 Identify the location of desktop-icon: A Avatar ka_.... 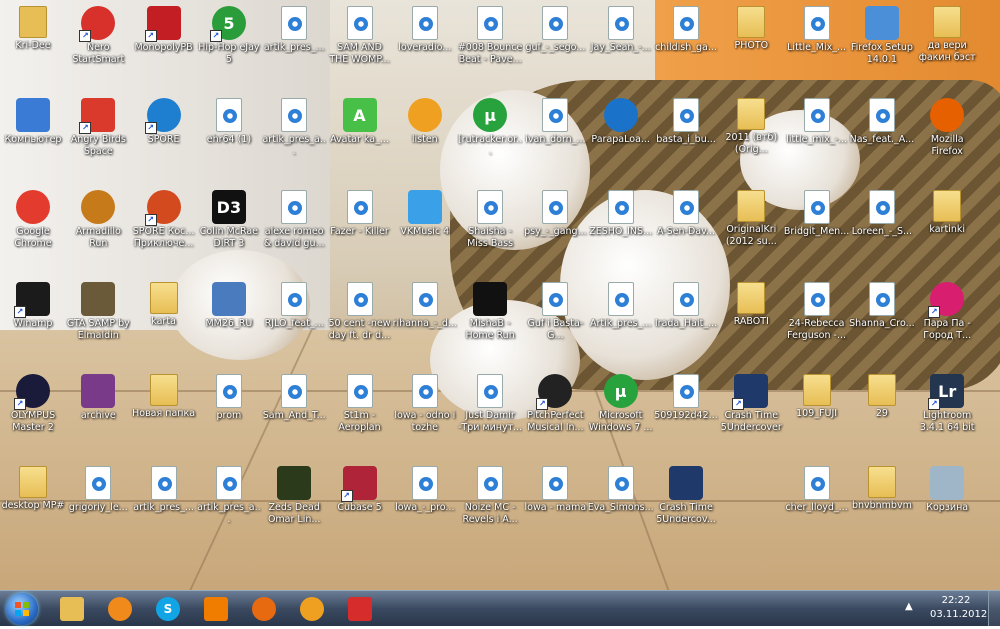
(360, 120).